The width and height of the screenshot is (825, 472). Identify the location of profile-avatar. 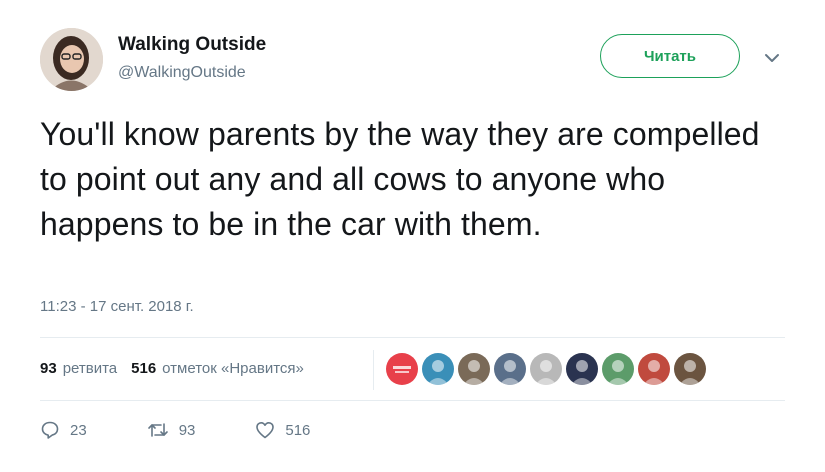
(71, 59).